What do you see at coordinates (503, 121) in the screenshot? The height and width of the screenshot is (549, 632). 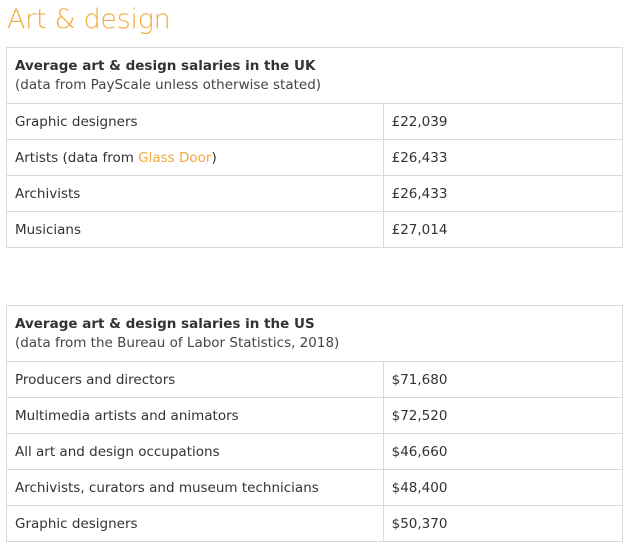 I see `salary-cell: £22,039` at bounding box center [503, 121].